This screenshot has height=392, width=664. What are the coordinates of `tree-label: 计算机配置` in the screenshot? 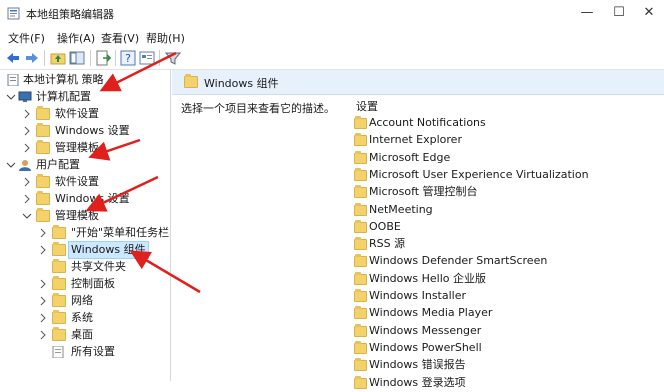 It's located at (63, 96).